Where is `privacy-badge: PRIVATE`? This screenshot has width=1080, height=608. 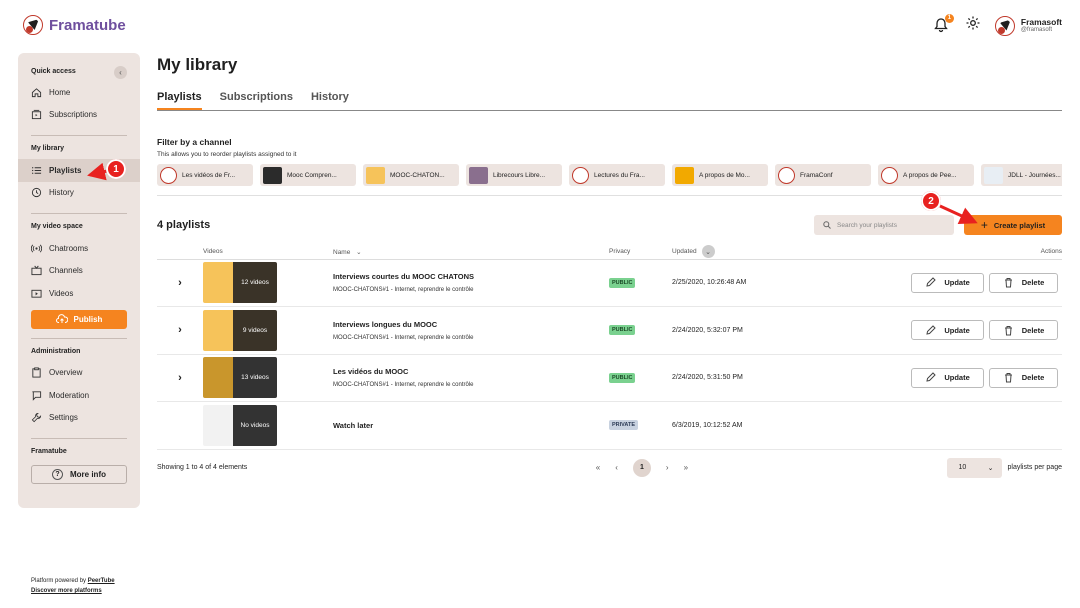 privacy-badge: PRIVATE is located at coordinates (624, 425).